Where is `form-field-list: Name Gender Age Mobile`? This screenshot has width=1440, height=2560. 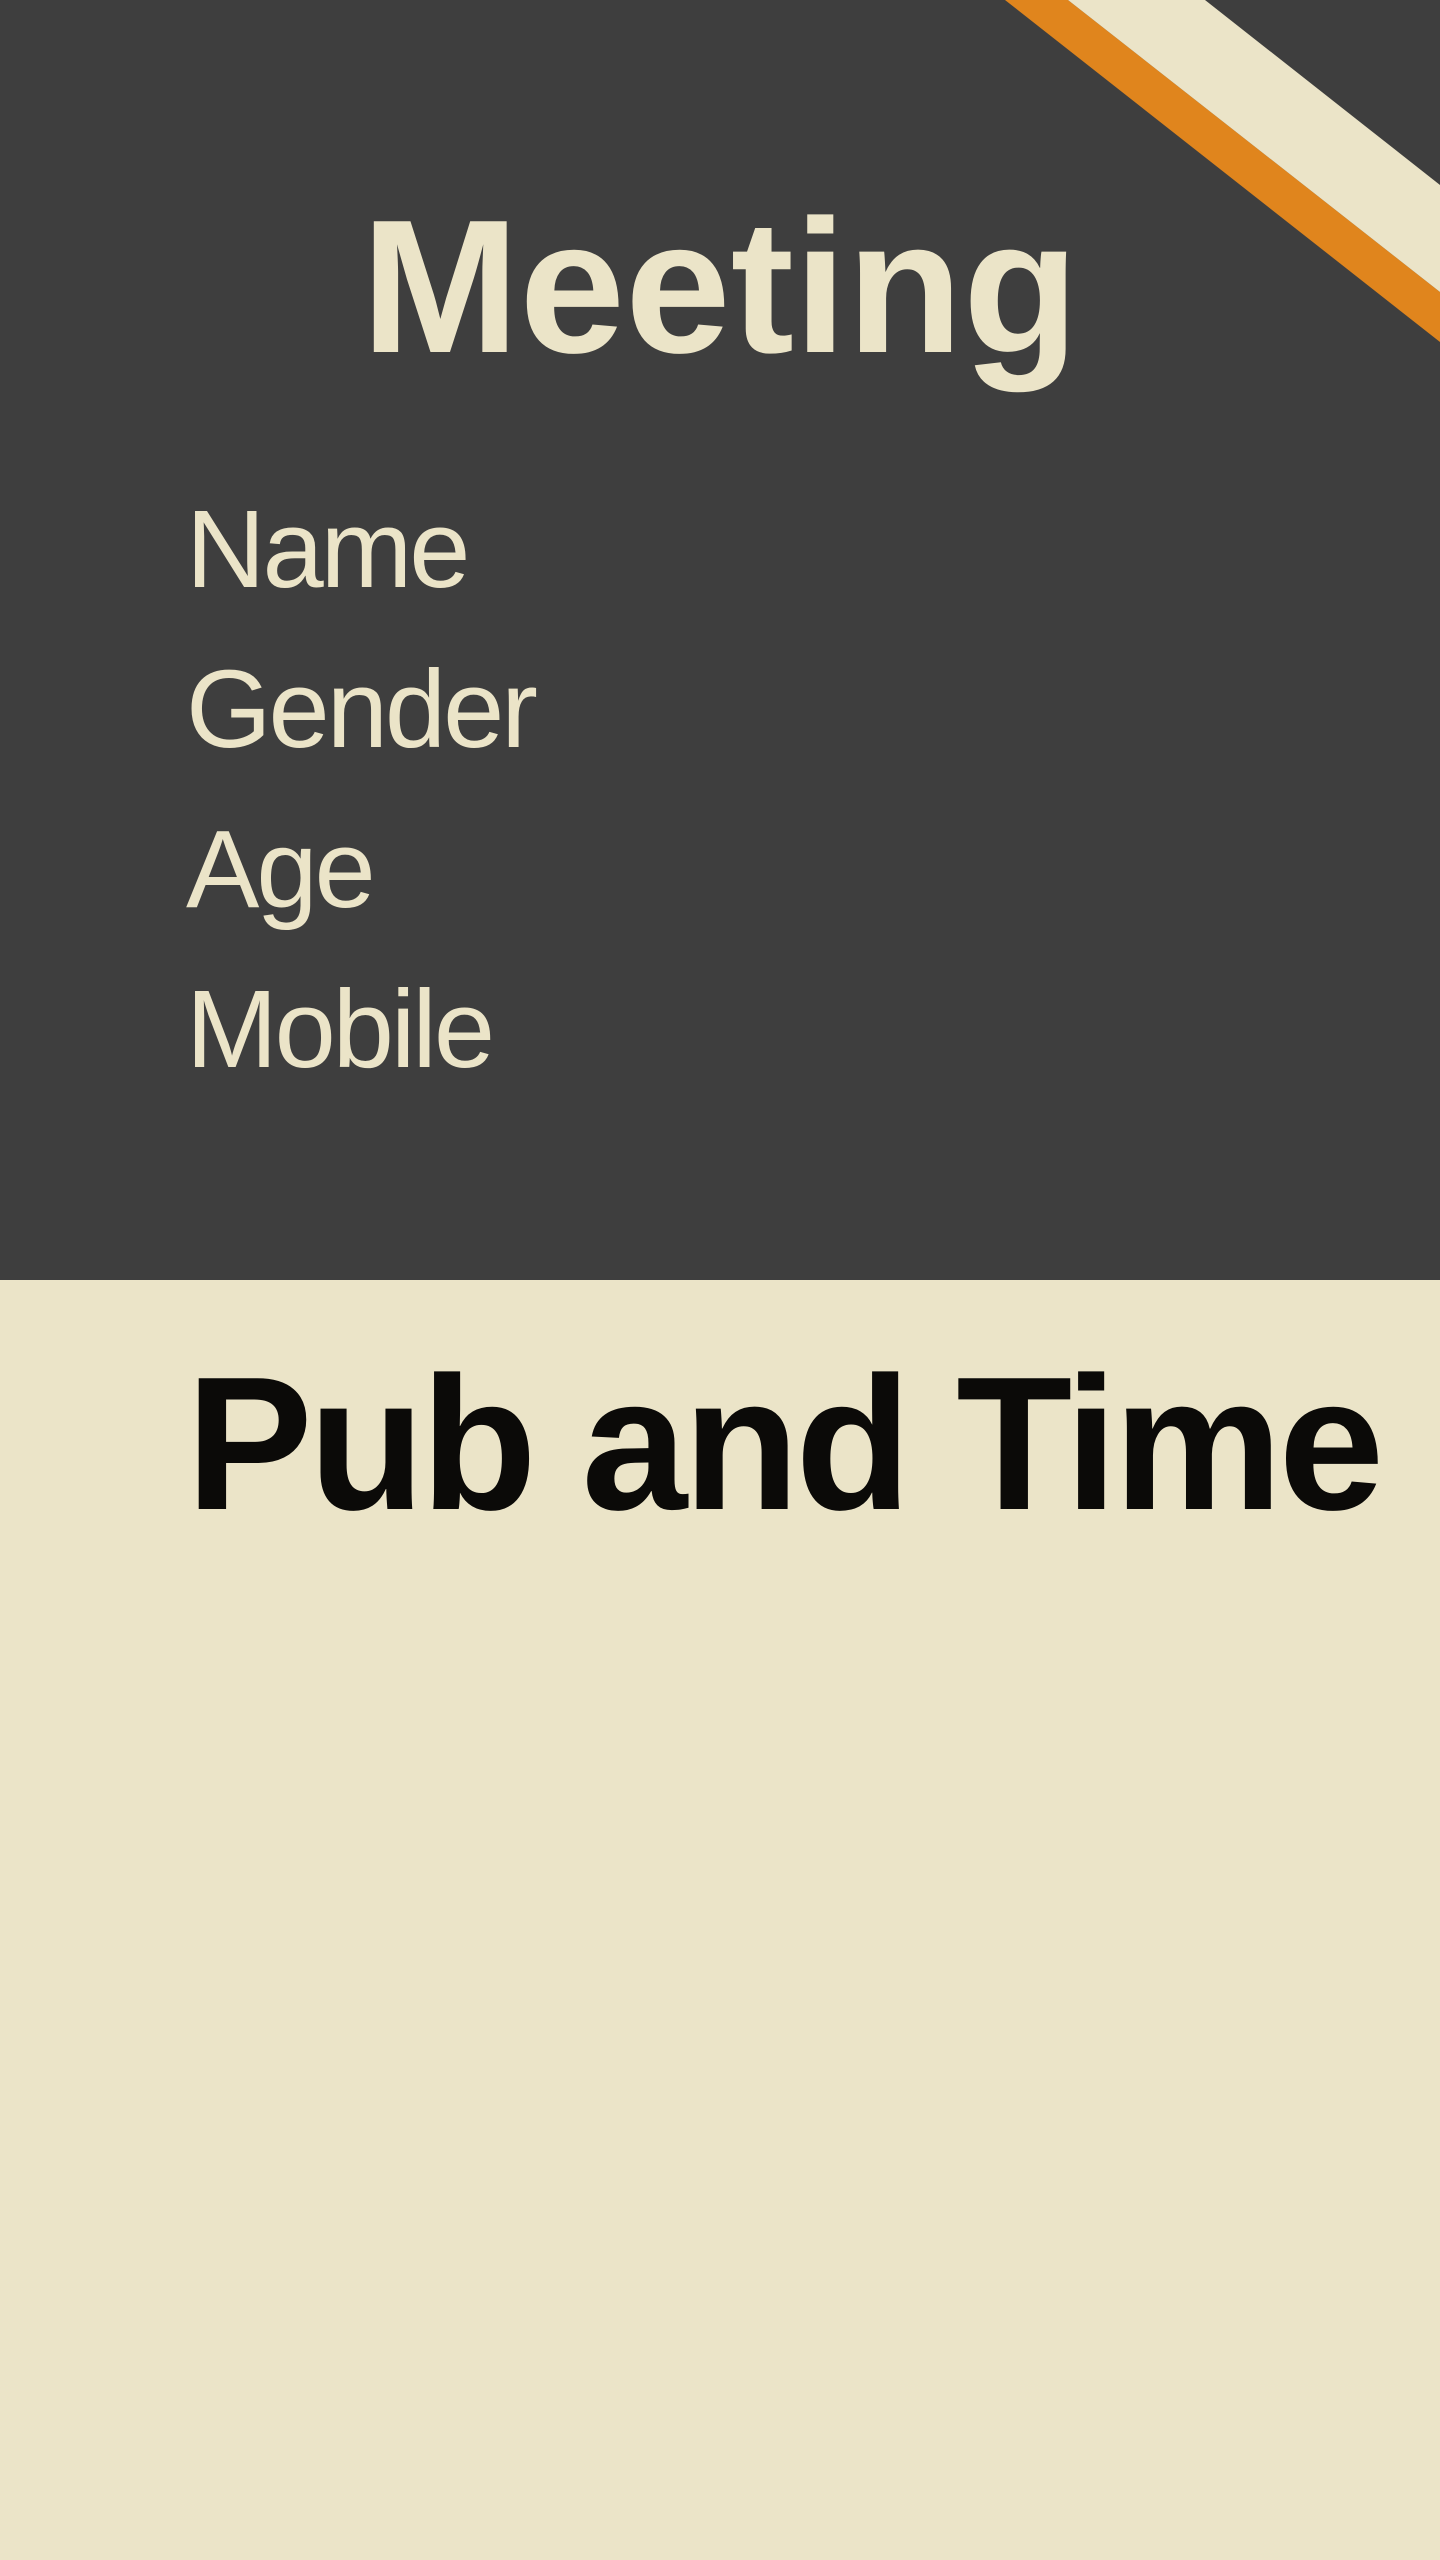
form-field-list: Name Gender Age Mobile is located at coordinates (362, 817).